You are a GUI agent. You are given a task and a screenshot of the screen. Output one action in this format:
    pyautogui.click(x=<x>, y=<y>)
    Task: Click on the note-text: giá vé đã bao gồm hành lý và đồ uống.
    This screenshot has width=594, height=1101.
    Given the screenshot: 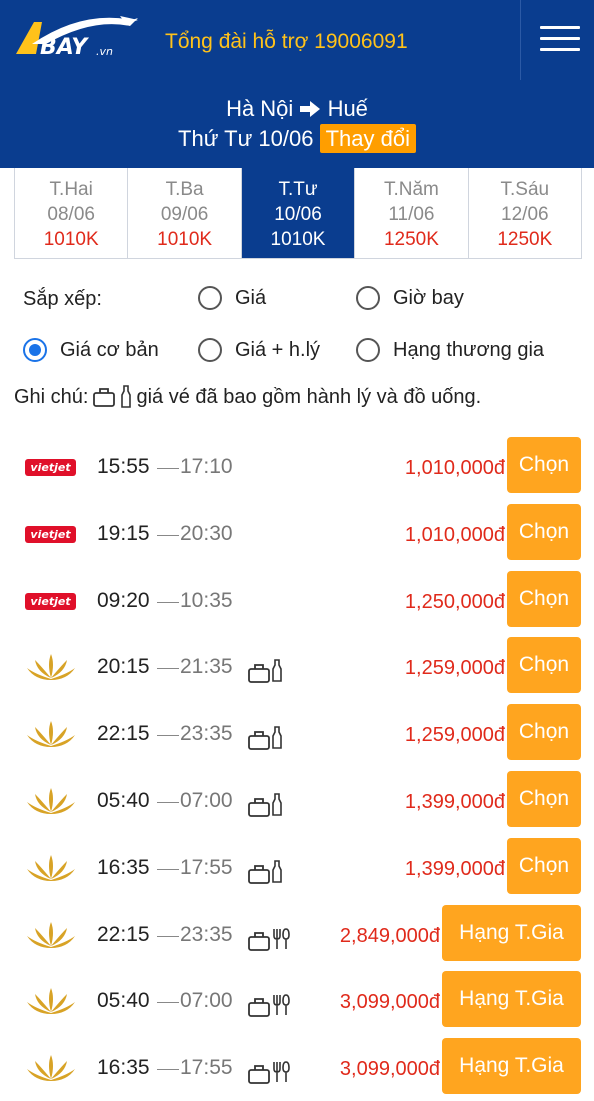 What is the action you would take?
    pyautogui.click(x=309, y=396)
    